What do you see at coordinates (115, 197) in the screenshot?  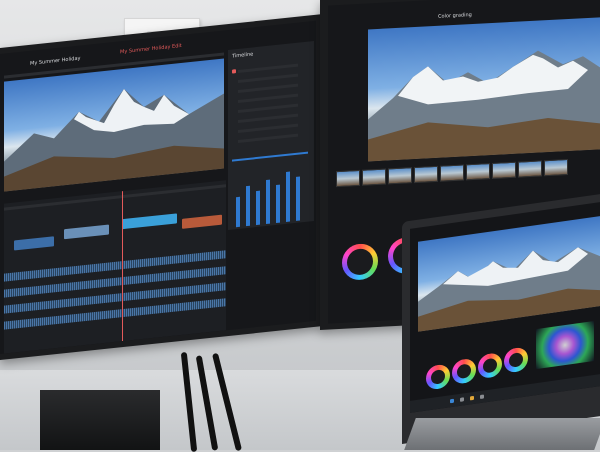 I see `timeline-ruler` at bounding box center [115, 197].